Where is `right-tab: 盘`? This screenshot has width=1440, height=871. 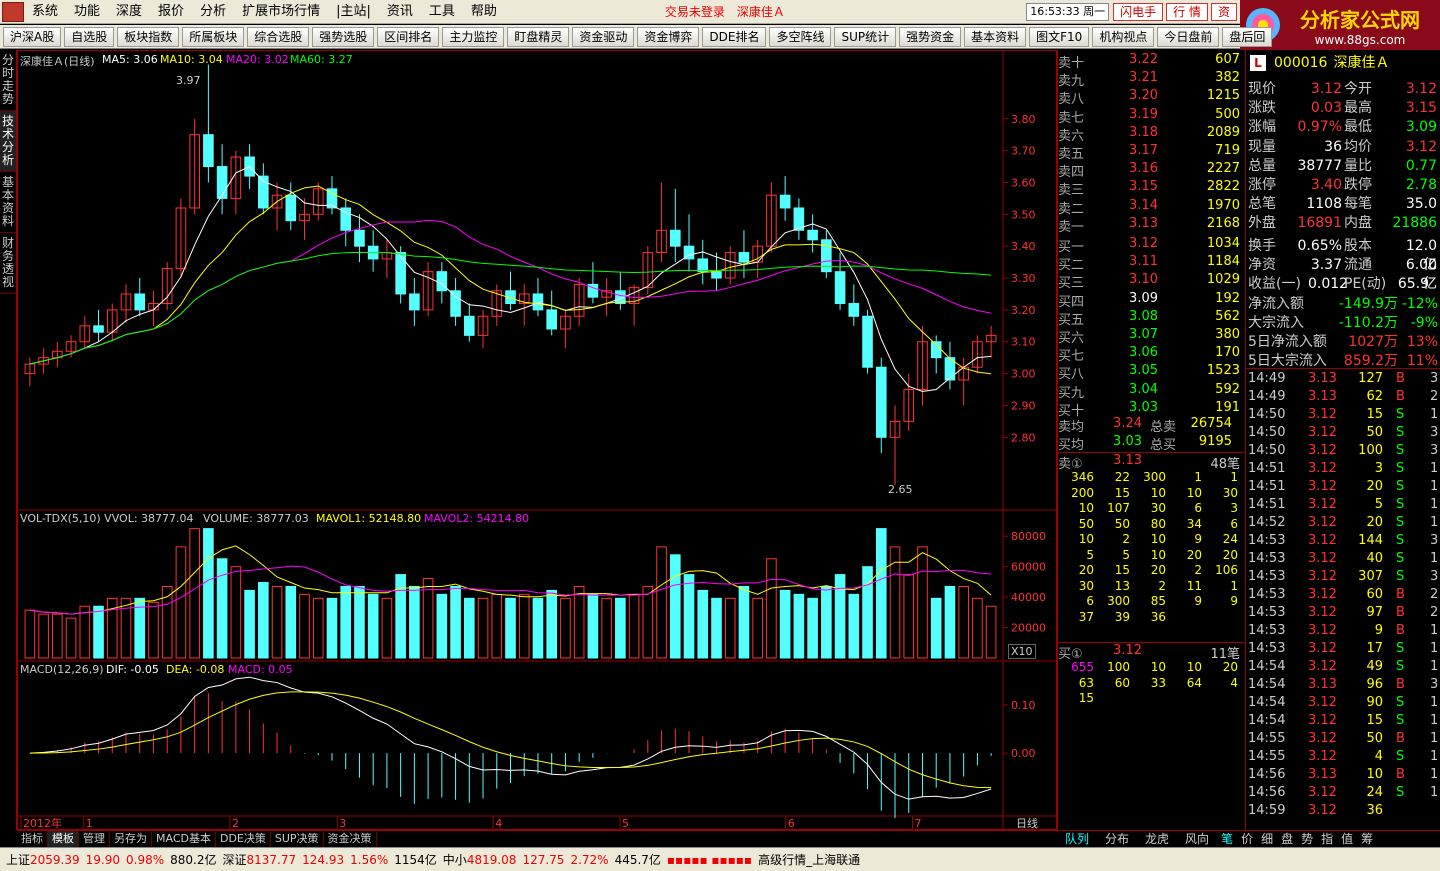
right-tab: 盘 is located at coordinates (1287, 839).